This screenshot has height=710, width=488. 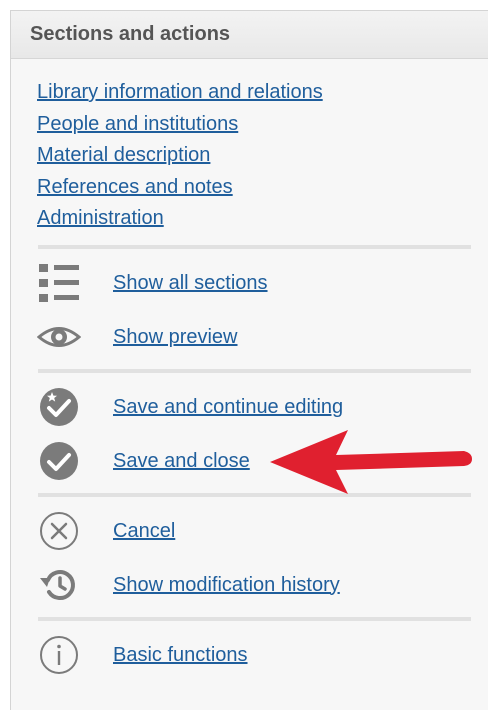 I want to click on red-arrow-icon, so click(x=371, y=462).